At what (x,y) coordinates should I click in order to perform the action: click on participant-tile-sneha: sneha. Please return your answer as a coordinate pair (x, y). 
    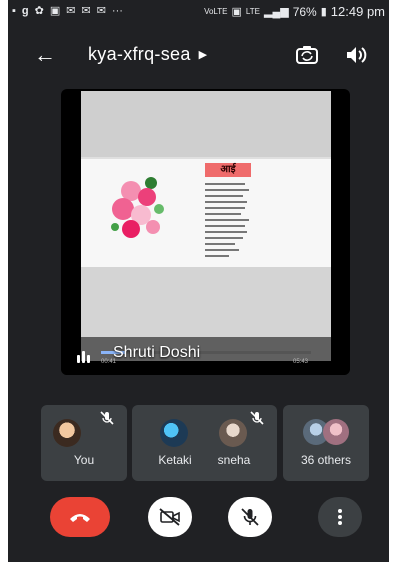
    Looking at the image, I should click on (234, 443).